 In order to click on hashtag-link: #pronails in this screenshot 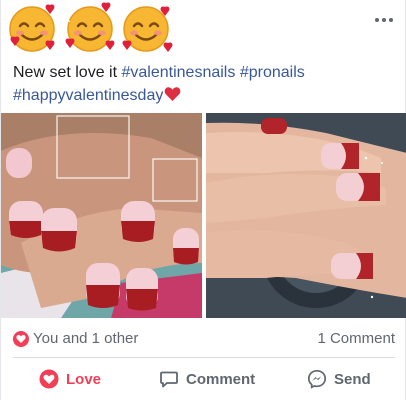, I will do `click(272, 72)`.